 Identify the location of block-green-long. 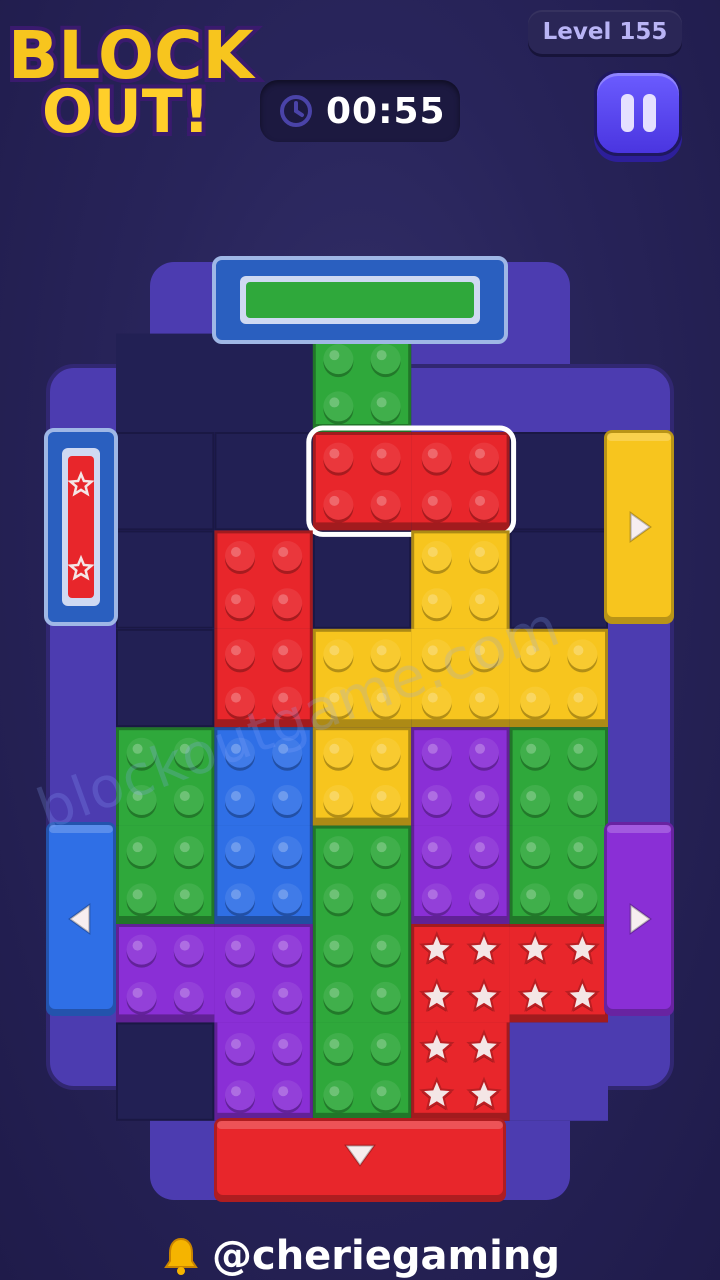
(362, 973).